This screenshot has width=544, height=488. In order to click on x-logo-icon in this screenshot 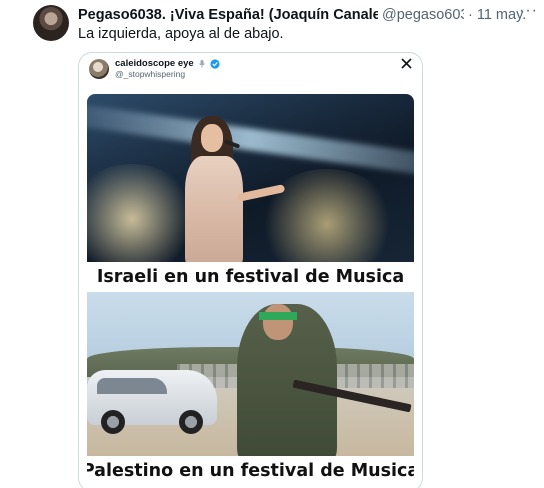, I will do `click(406, 63)`.